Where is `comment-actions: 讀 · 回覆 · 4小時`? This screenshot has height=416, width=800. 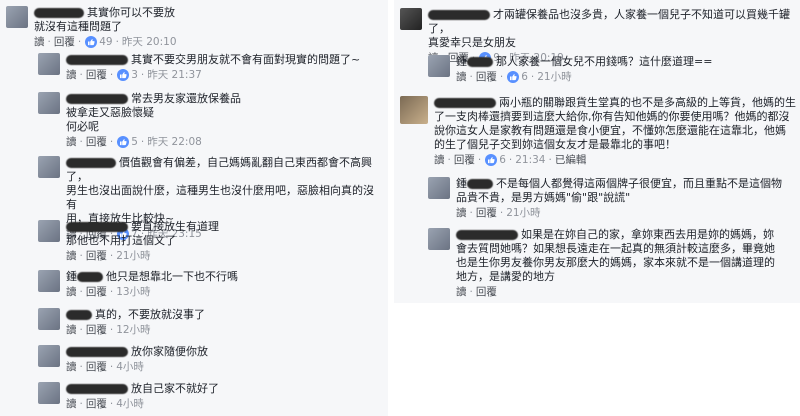 comment-actions: 讀 · 回覆 · 4小時 is located at coordinates (142, 404).